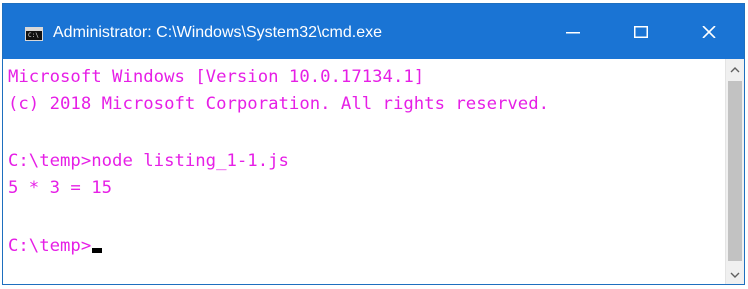 This screenshot has width=748, height=289. What do you see at coordinates (97, 250) in the screenshot?
I see `text-cursor` at bounding box center [97, 250].